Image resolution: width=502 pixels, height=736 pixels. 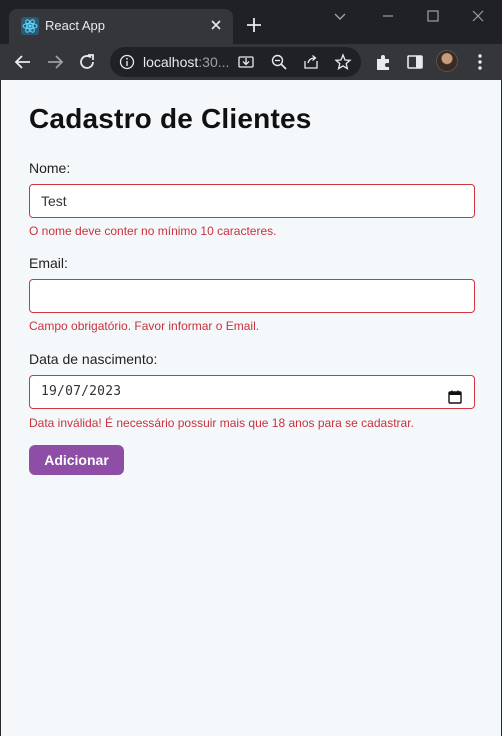 I want to click on sidebar-icon, so click(x=415, y=62).